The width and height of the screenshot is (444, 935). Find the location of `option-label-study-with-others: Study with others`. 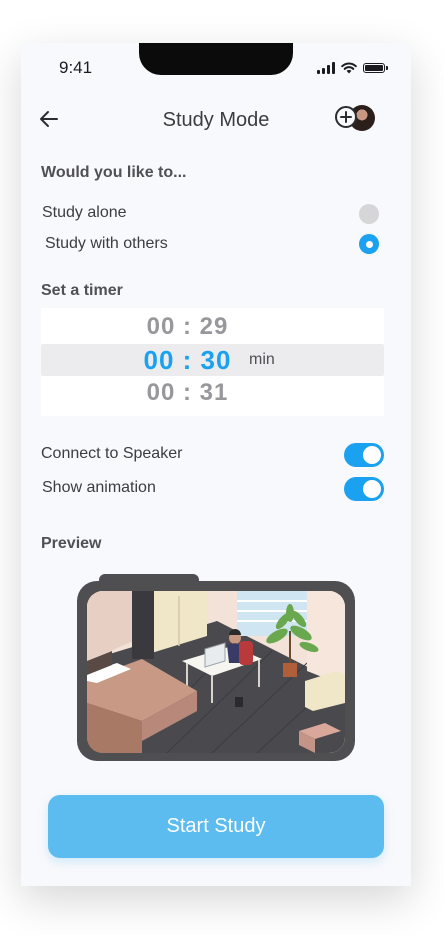

option-label-study-with-others: Study with others is located at coordinates (106, 244).